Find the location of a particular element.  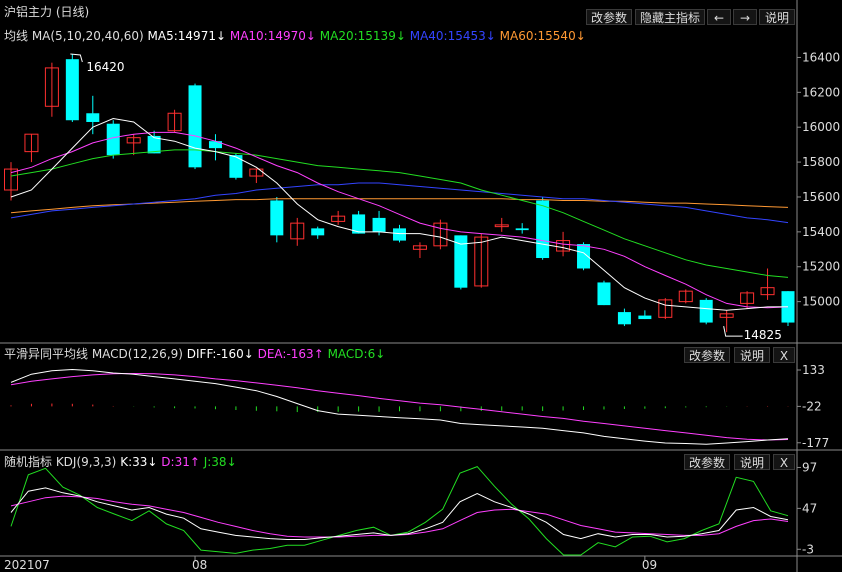

y-tick-label: 15200 is located at coordinates (821, 267).